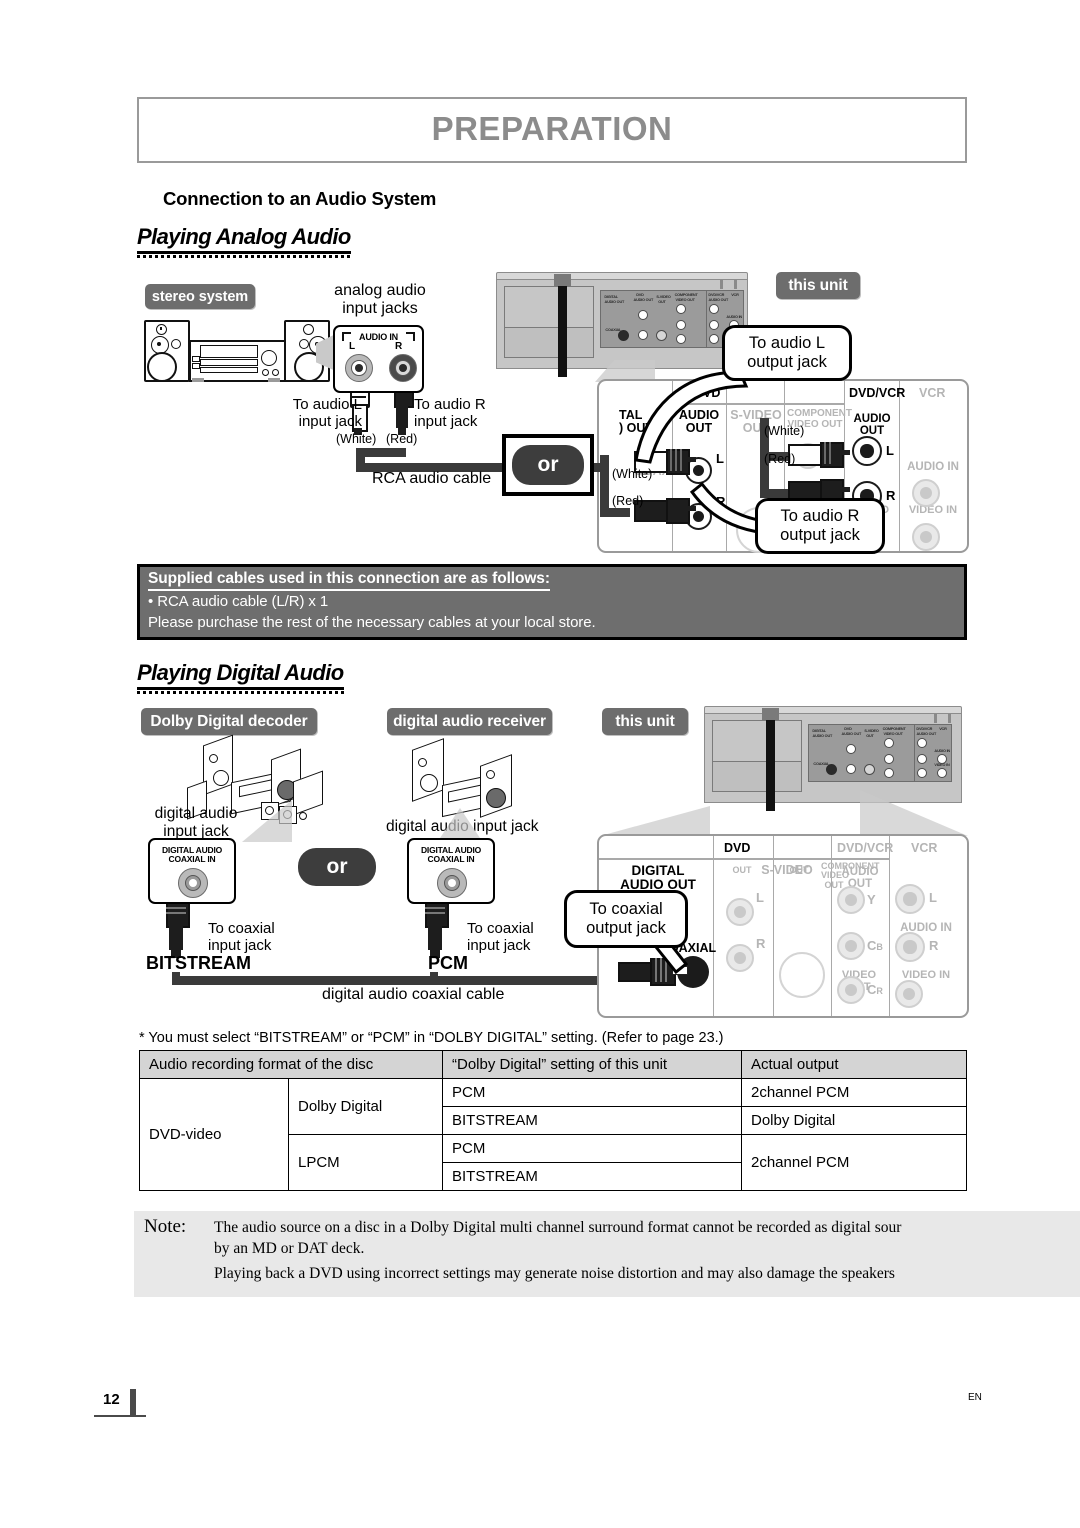 The width and height of the screenshot is (1080, 1528). Describe the element at coordinates (645, 721) in the screenshot. I see `label-this-unit-digital: this unit` at that location.